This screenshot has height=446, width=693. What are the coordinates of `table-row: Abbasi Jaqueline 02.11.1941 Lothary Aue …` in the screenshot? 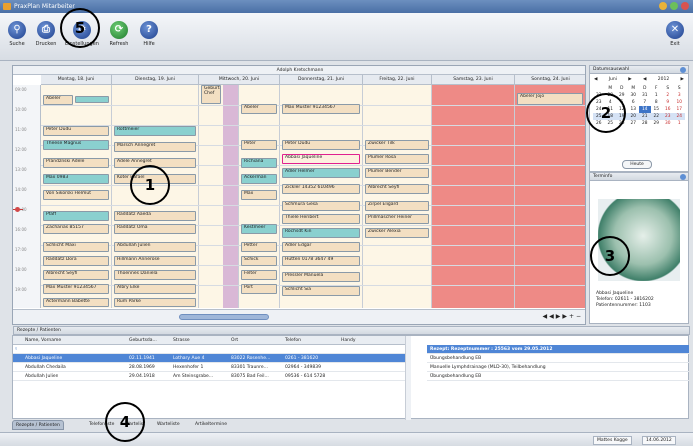 It's located at (209, 358).